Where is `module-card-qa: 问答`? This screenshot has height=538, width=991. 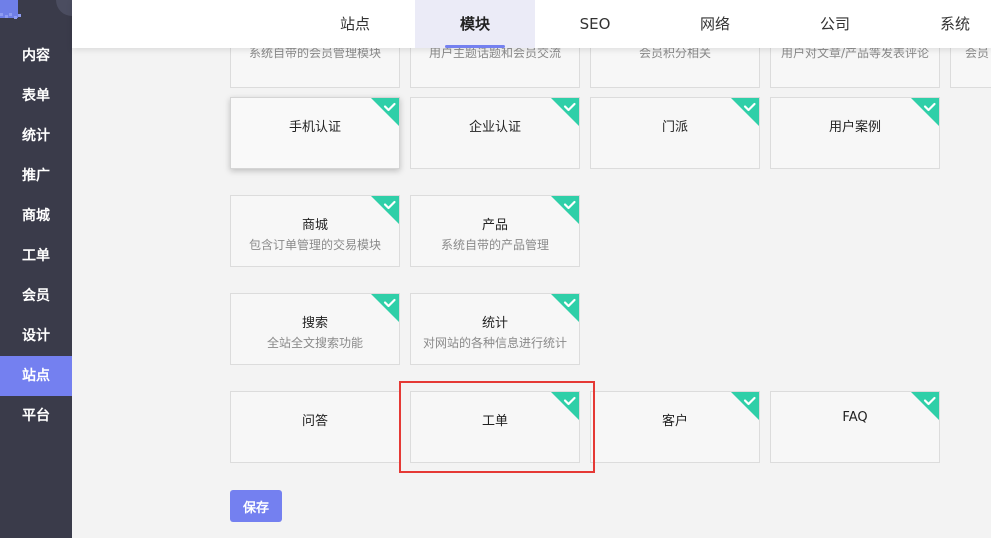 module-card-qa: 问答 is located at coordinates (315, 427).